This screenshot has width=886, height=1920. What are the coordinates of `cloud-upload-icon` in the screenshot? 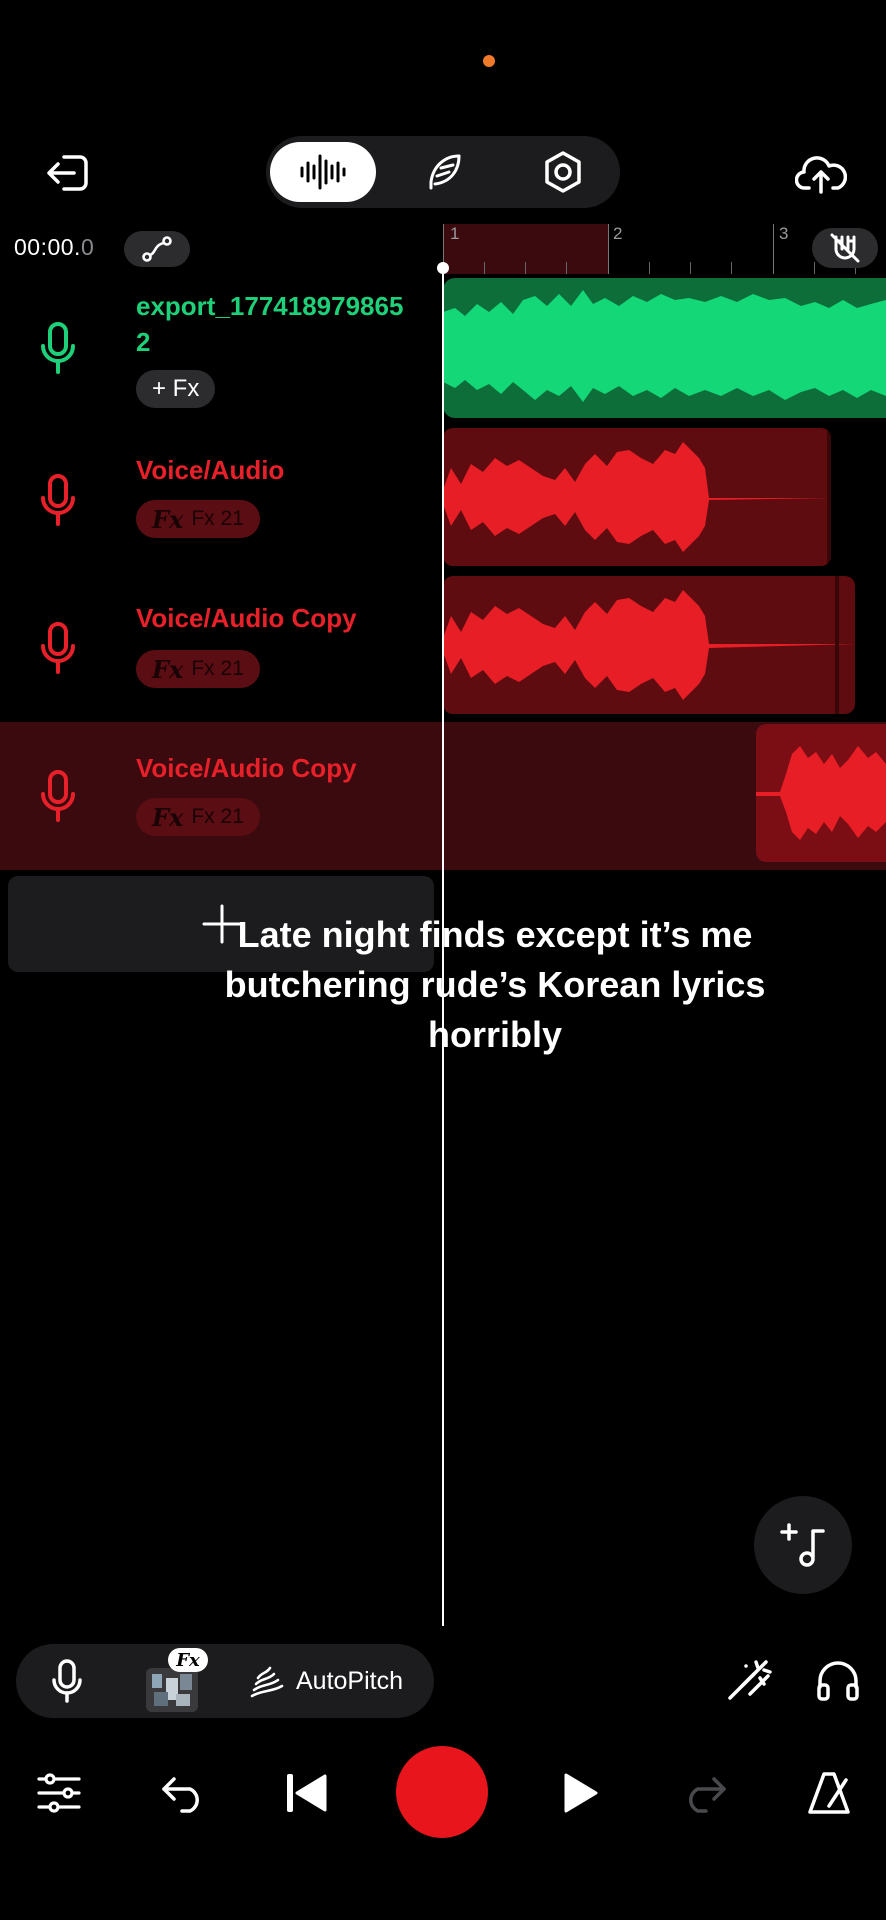 It's located at (821, 175).